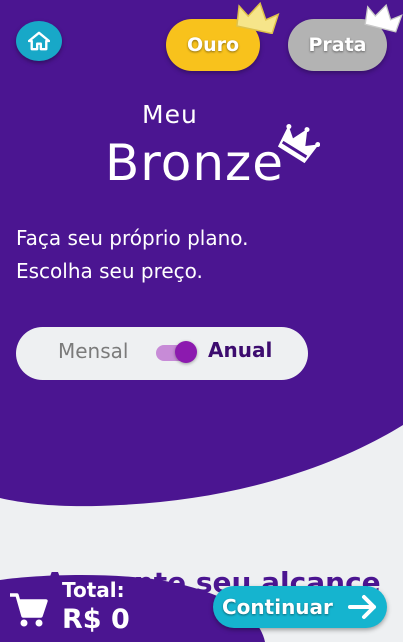  I want to click on billing-yearly-label: Anual, so click(240, 350).